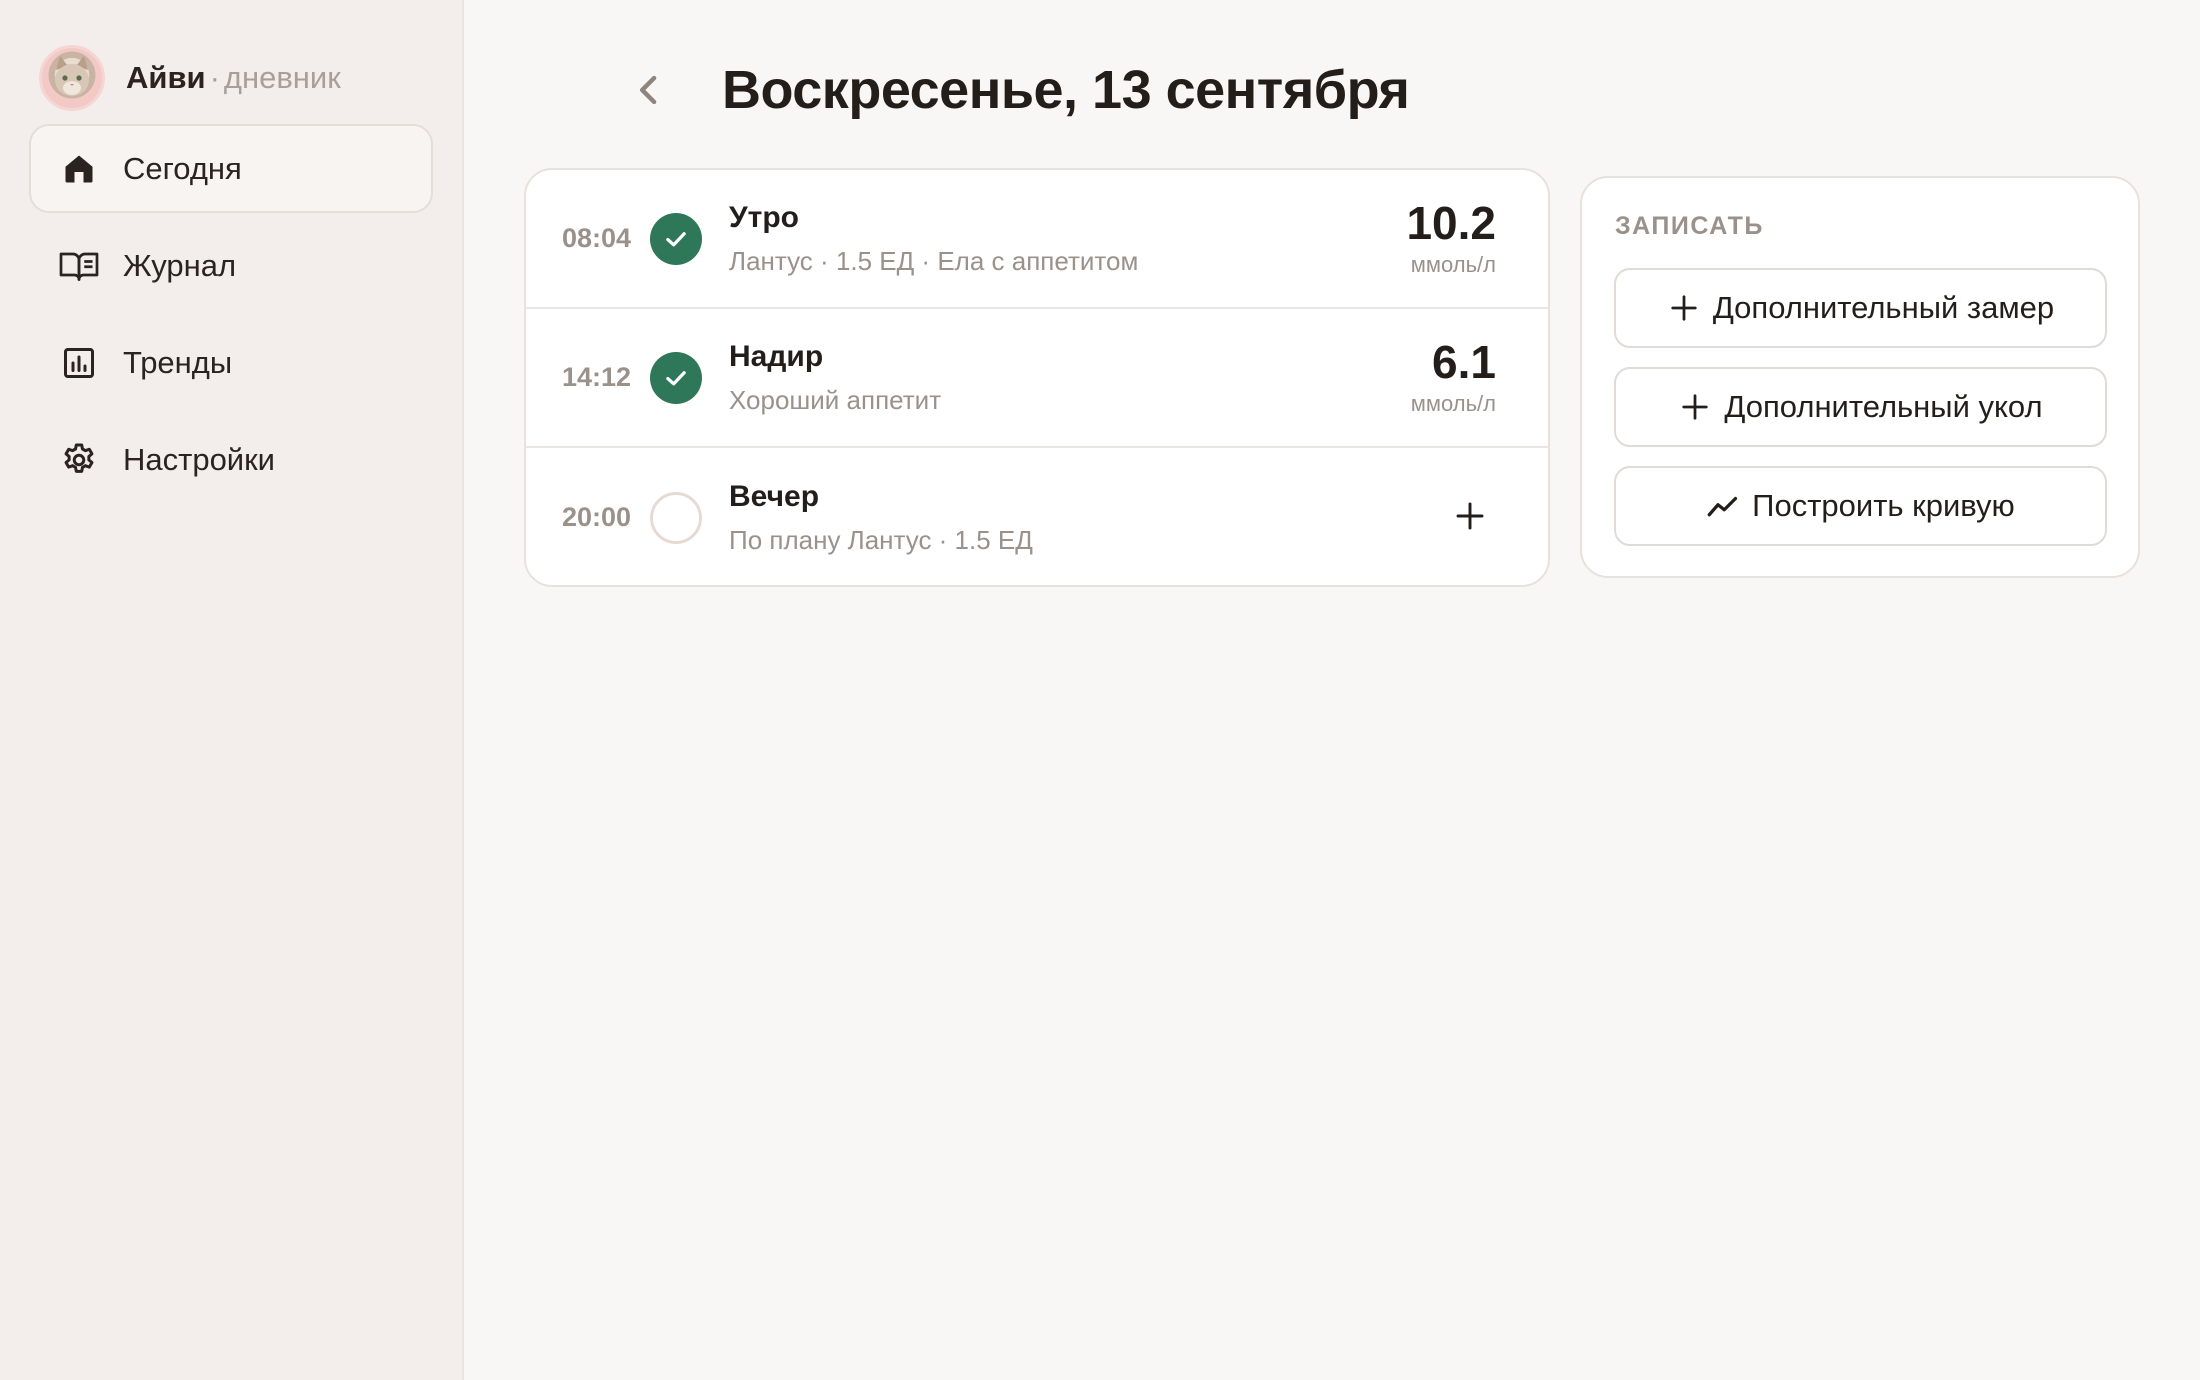 The height and width of the screenshot is (1380, 2200). I want to click on sidebar-item-label: Журнал, so click(180, 265).